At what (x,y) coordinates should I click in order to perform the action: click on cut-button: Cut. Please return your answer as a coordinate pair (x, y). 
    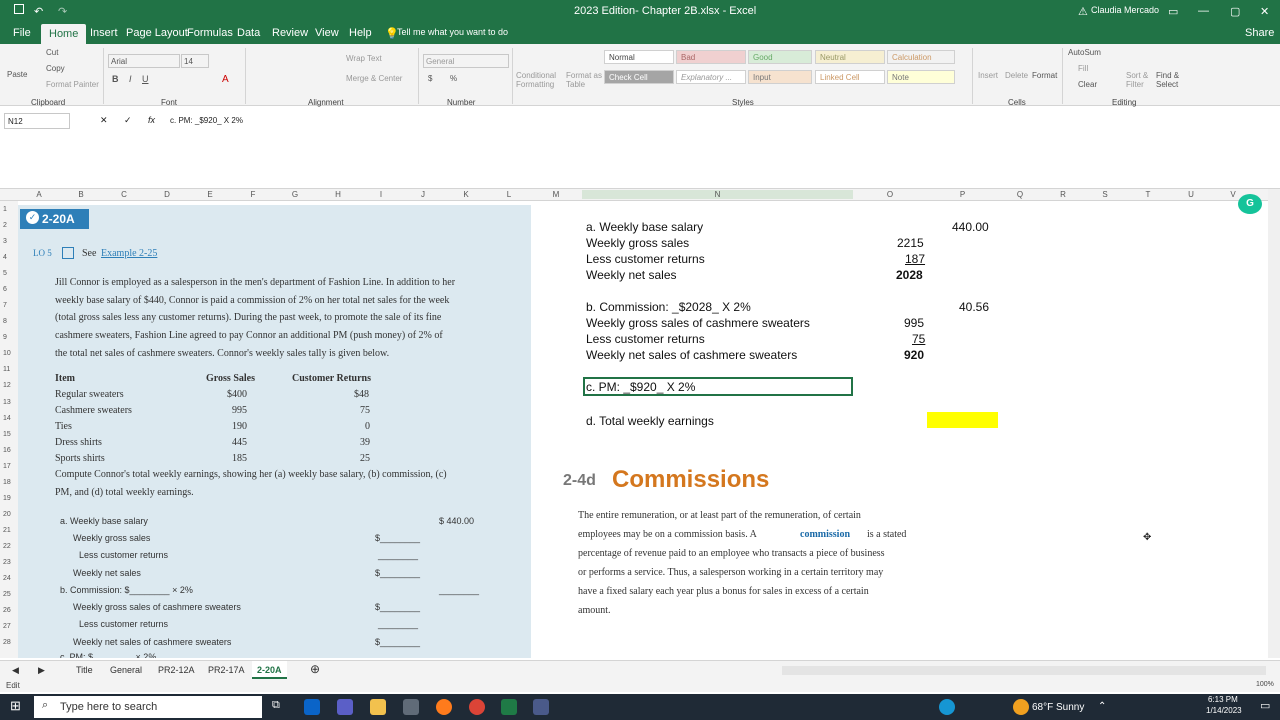
    Looking at the image, I should click on (52, 52).